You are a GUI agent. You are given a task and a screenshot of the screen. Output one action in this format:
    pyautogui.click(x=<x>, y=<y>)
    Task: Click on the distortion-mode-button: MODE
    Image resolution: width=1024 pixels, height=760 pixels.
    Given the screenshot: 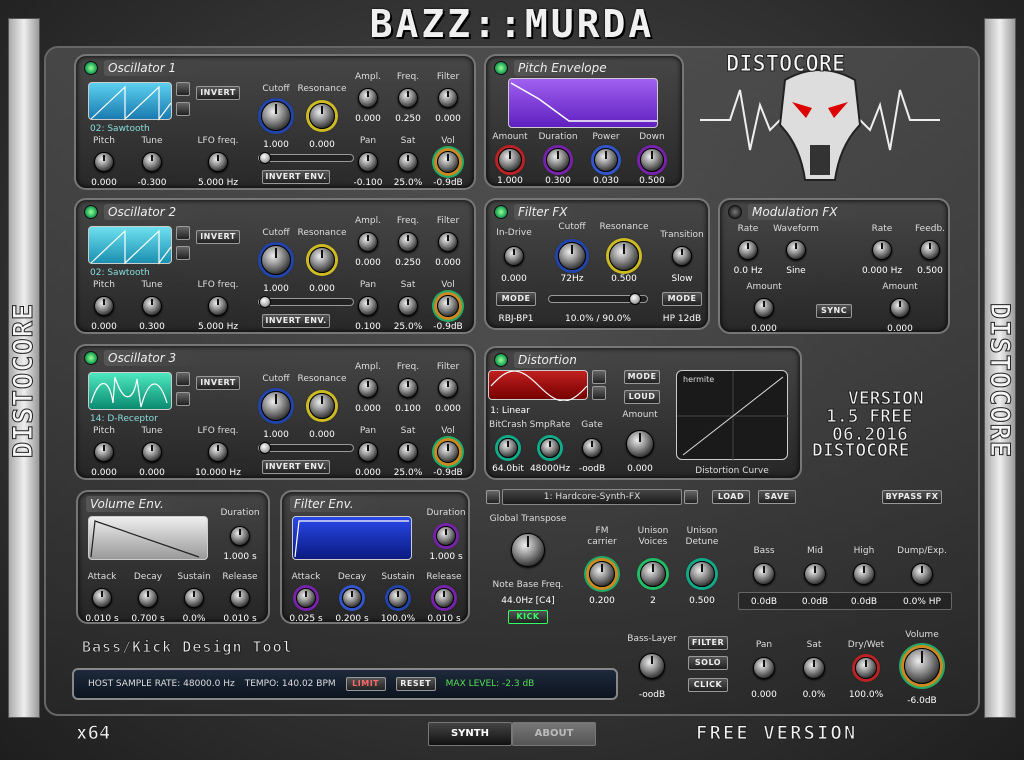 What is the action you would take?
    pyautogui.click(x=642, y=377)
    